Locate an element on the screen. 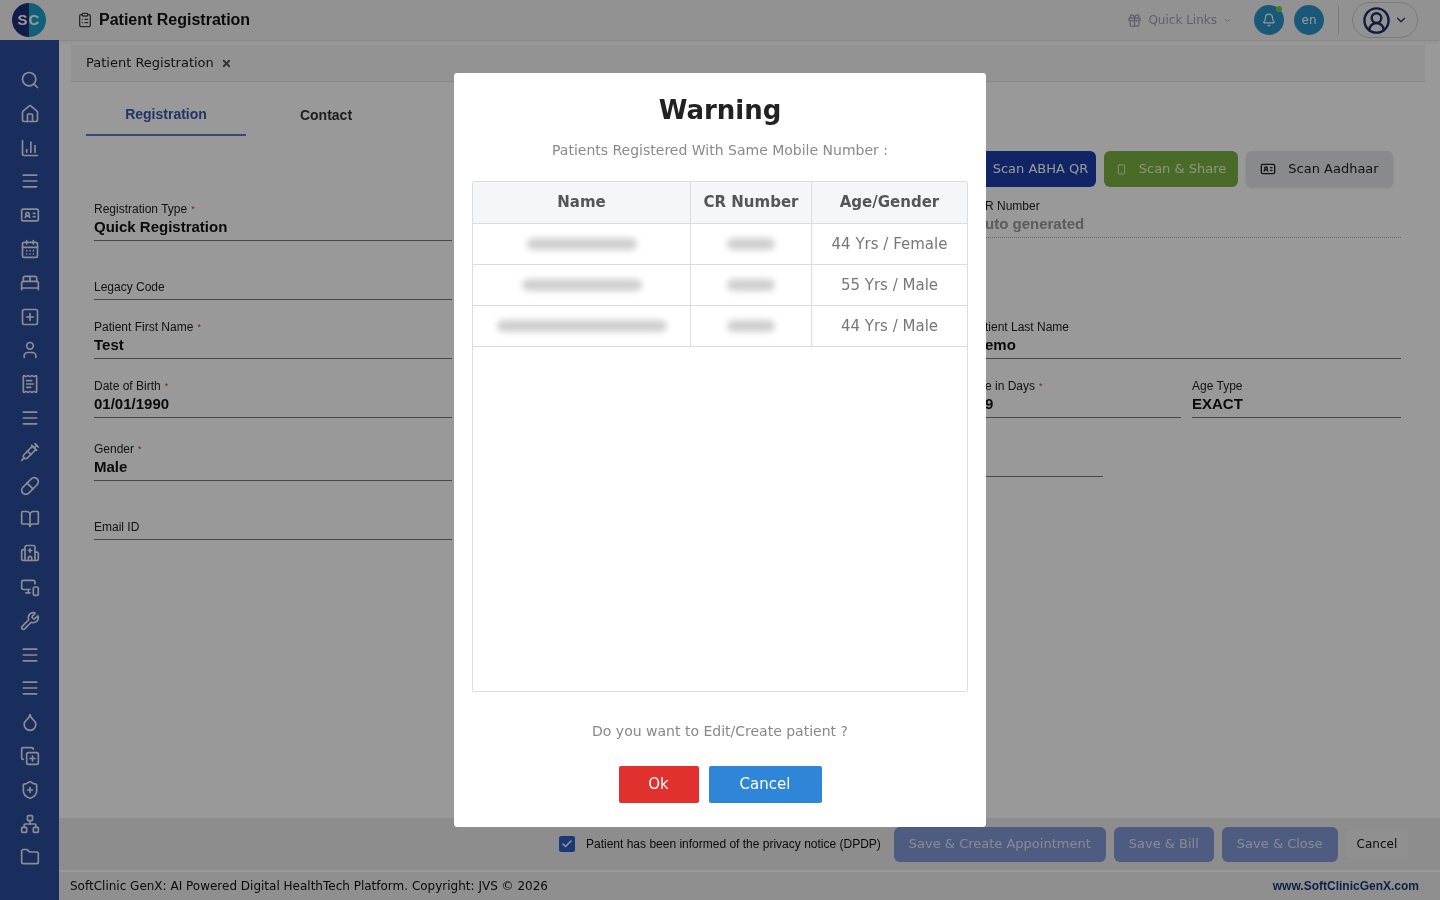  bell-icon is located at coordinates (1269, 20).